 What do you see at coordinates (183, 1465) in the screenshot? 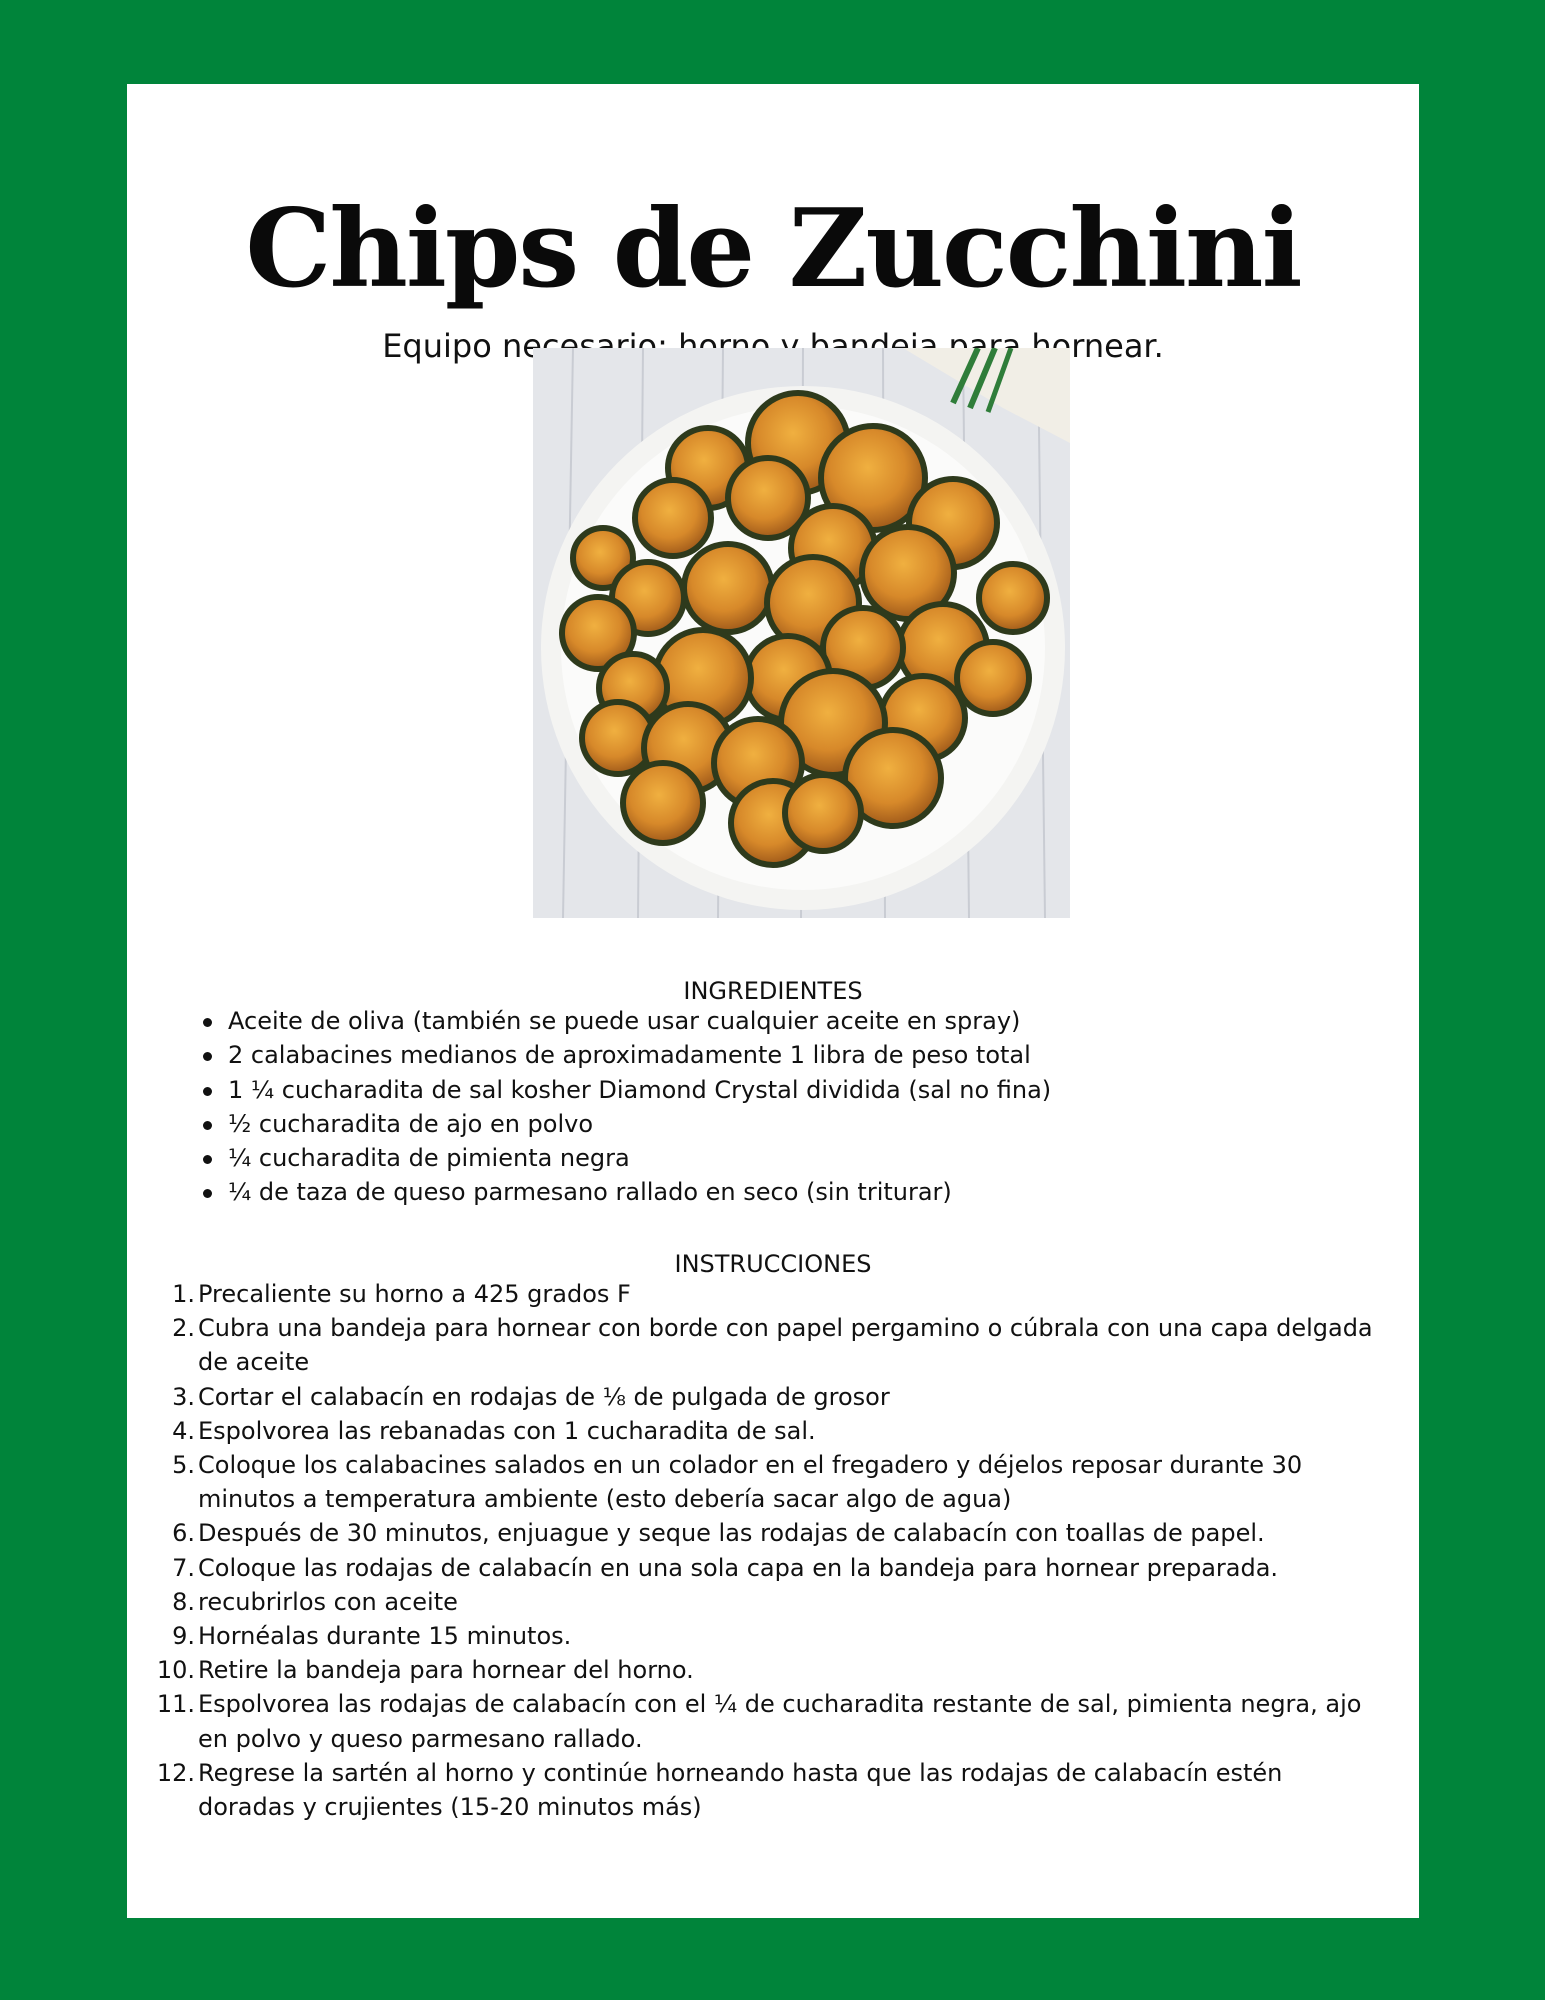
I see `step-number: 5.` at bounding box center [183, 1465].